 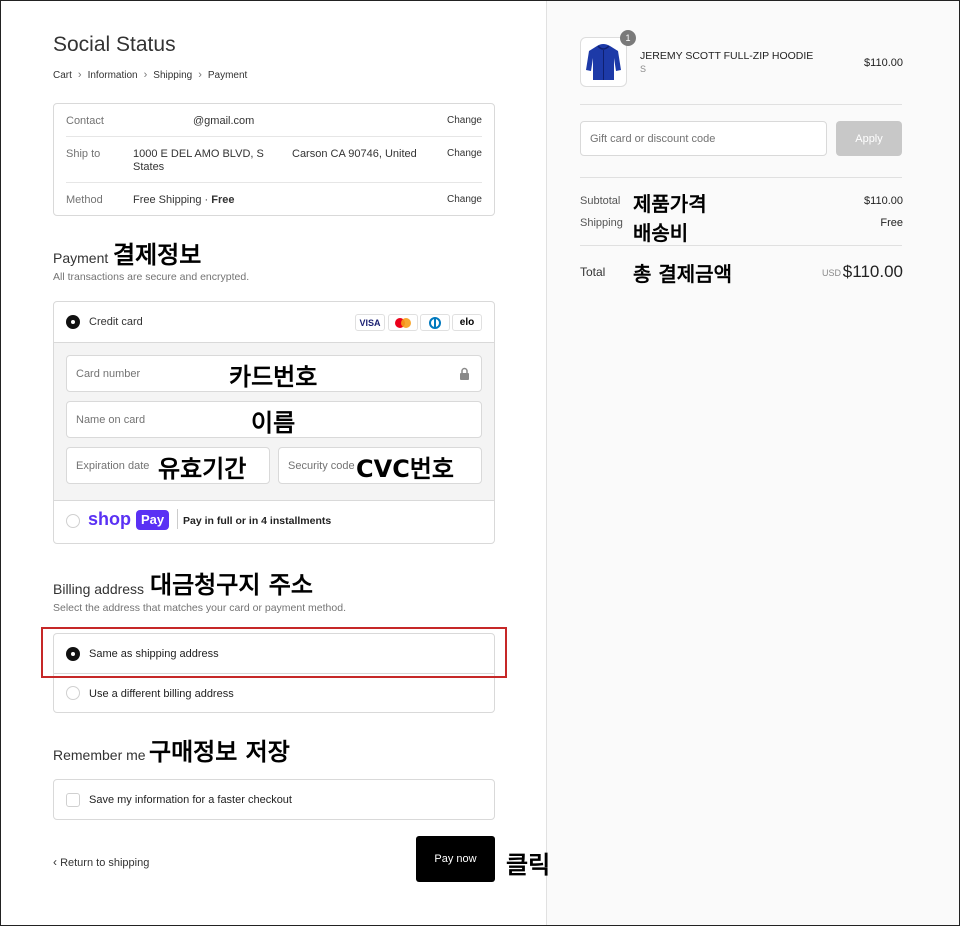 I want to click on pay-now-button: Pay now, so click(x=455, y=859).